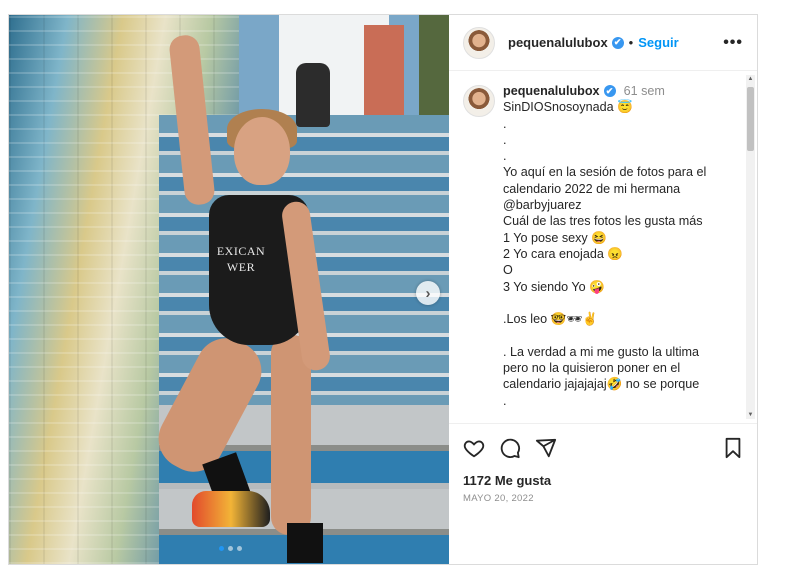 The image size is (800, 584). What do you see at coordinates (617, 42) in the screenshot?
I see `verified-badge-icon: ✔` at bounding box center [617, 42].